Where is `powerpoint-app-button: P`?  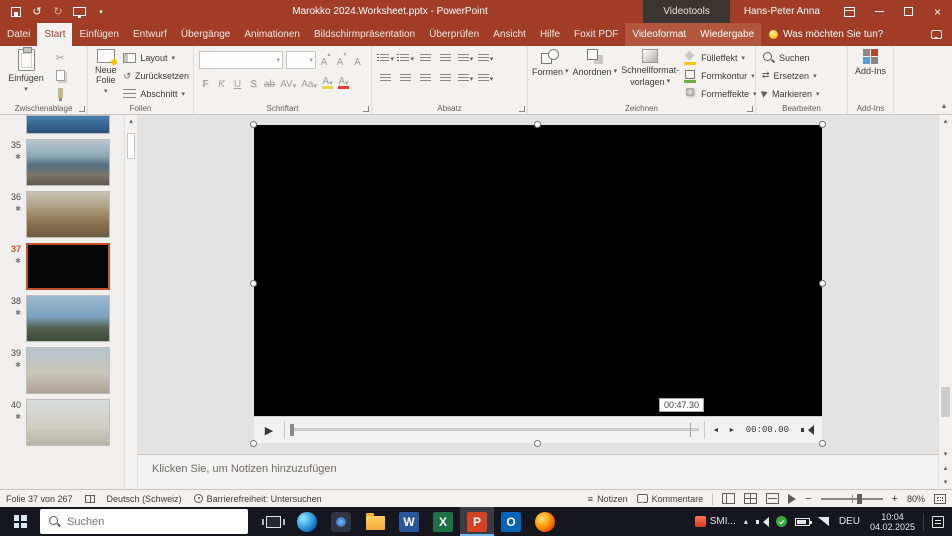
powerpoint-app-button: P is located at coordinates (477, 521).